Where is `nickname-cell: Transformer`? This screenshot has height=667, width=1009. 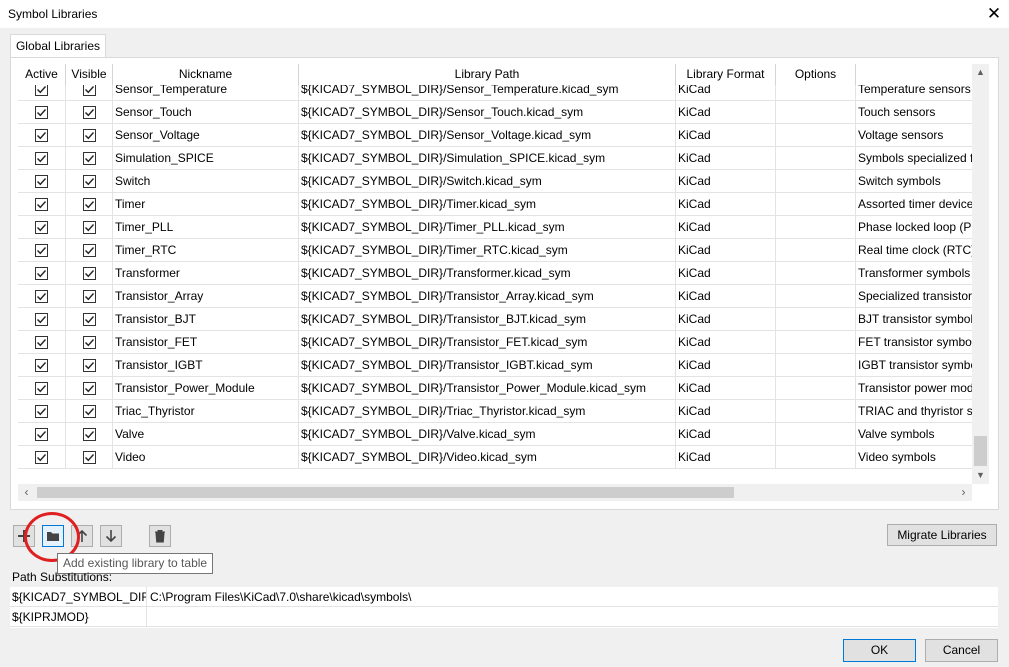 nickname-cell: Transformer is located at coordinates (206, 273).